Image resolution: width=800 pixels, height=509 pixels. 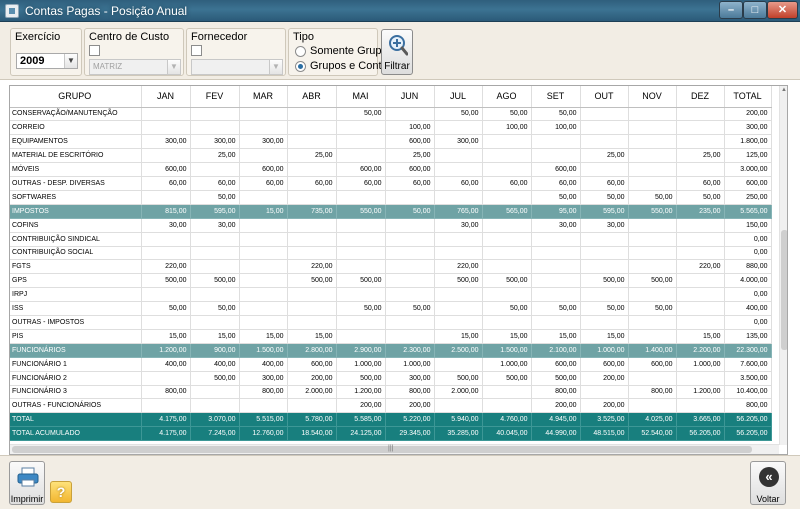 What do you see at coordinates (390, 225) in the screenshot?
I see `table-row: COFINS 30,00 30,00 30,00 30,00 30,00 150,00` at bounding box center [390, 225].